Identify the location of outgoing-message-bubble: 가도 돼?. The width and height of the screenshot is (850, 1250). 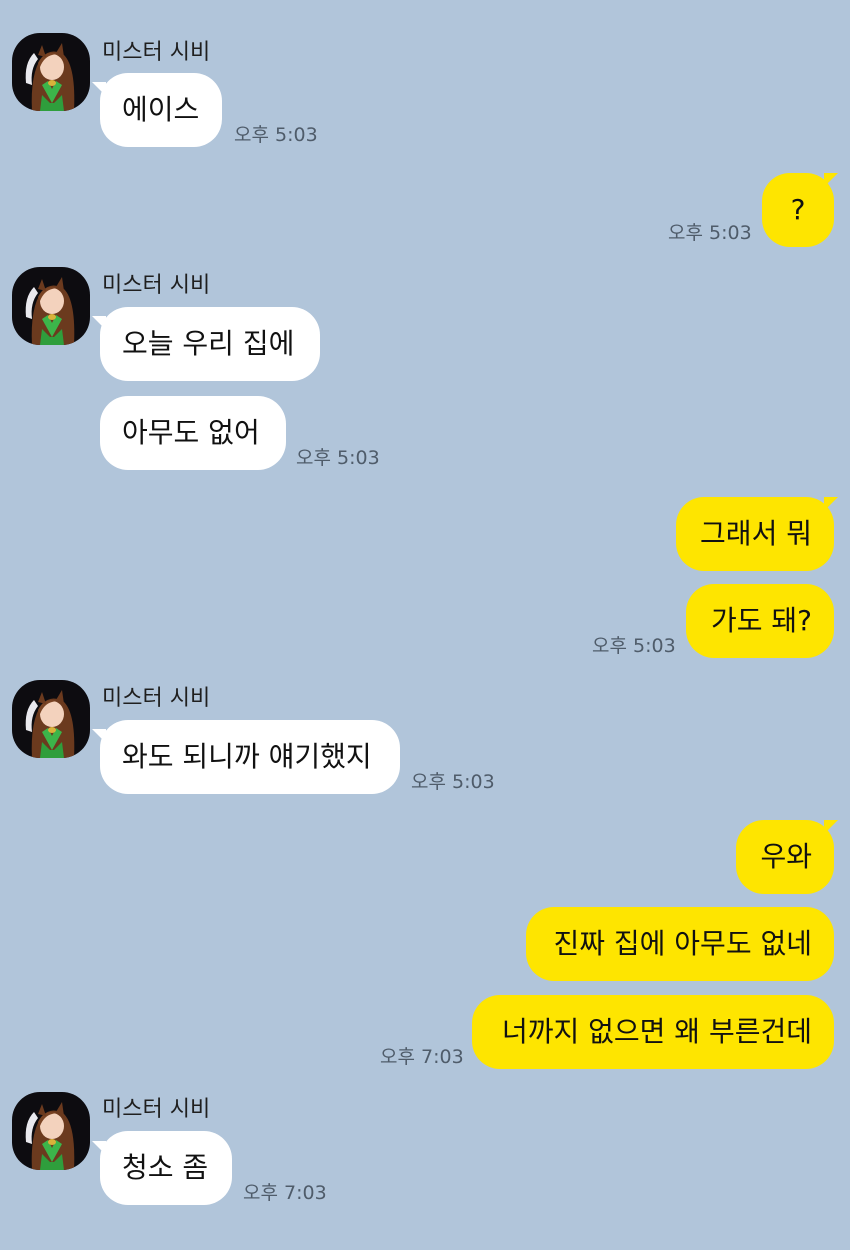
(760, 621).